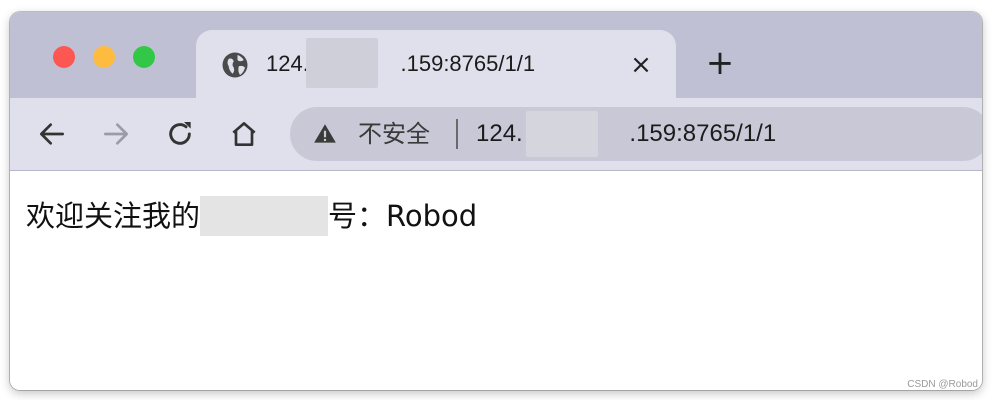 The image size is (992, 400). I want to click on close-window-button, so click(64, 57).